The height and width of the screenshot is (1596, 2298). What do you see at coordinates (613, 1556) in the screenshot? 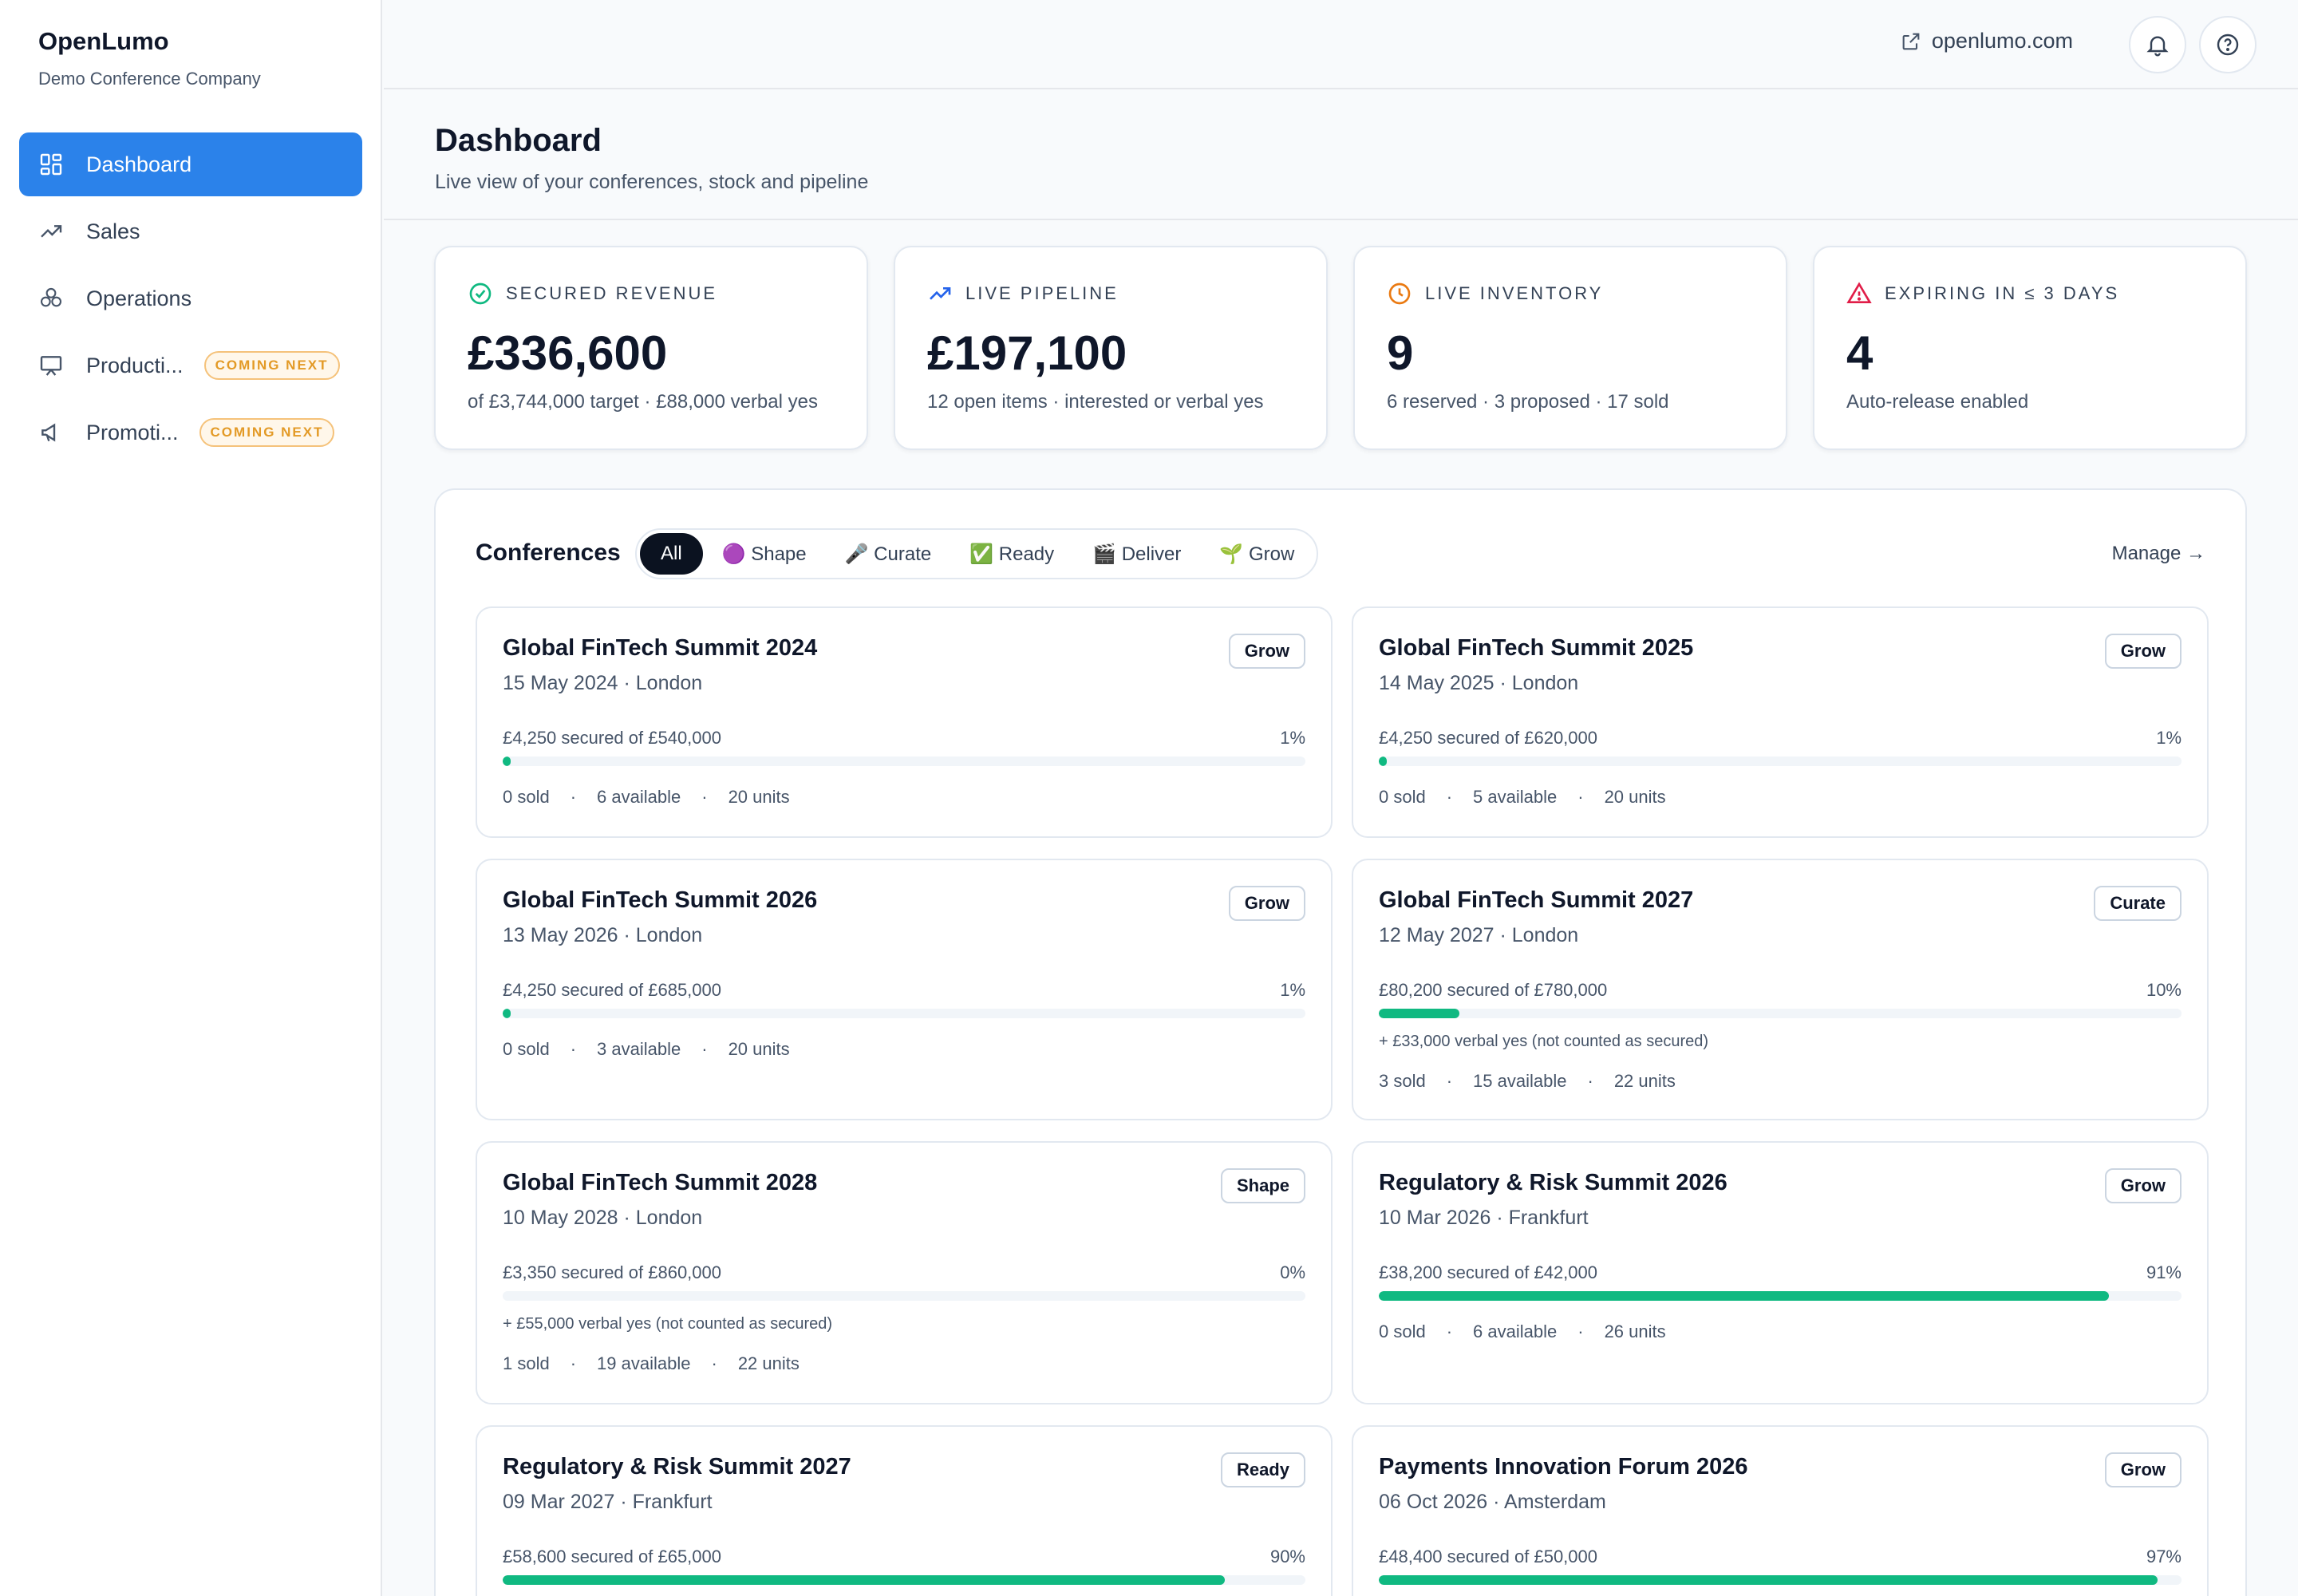
I see `secured-text: £58,600 secured of £65,000` at bounding box center [613, 1556].